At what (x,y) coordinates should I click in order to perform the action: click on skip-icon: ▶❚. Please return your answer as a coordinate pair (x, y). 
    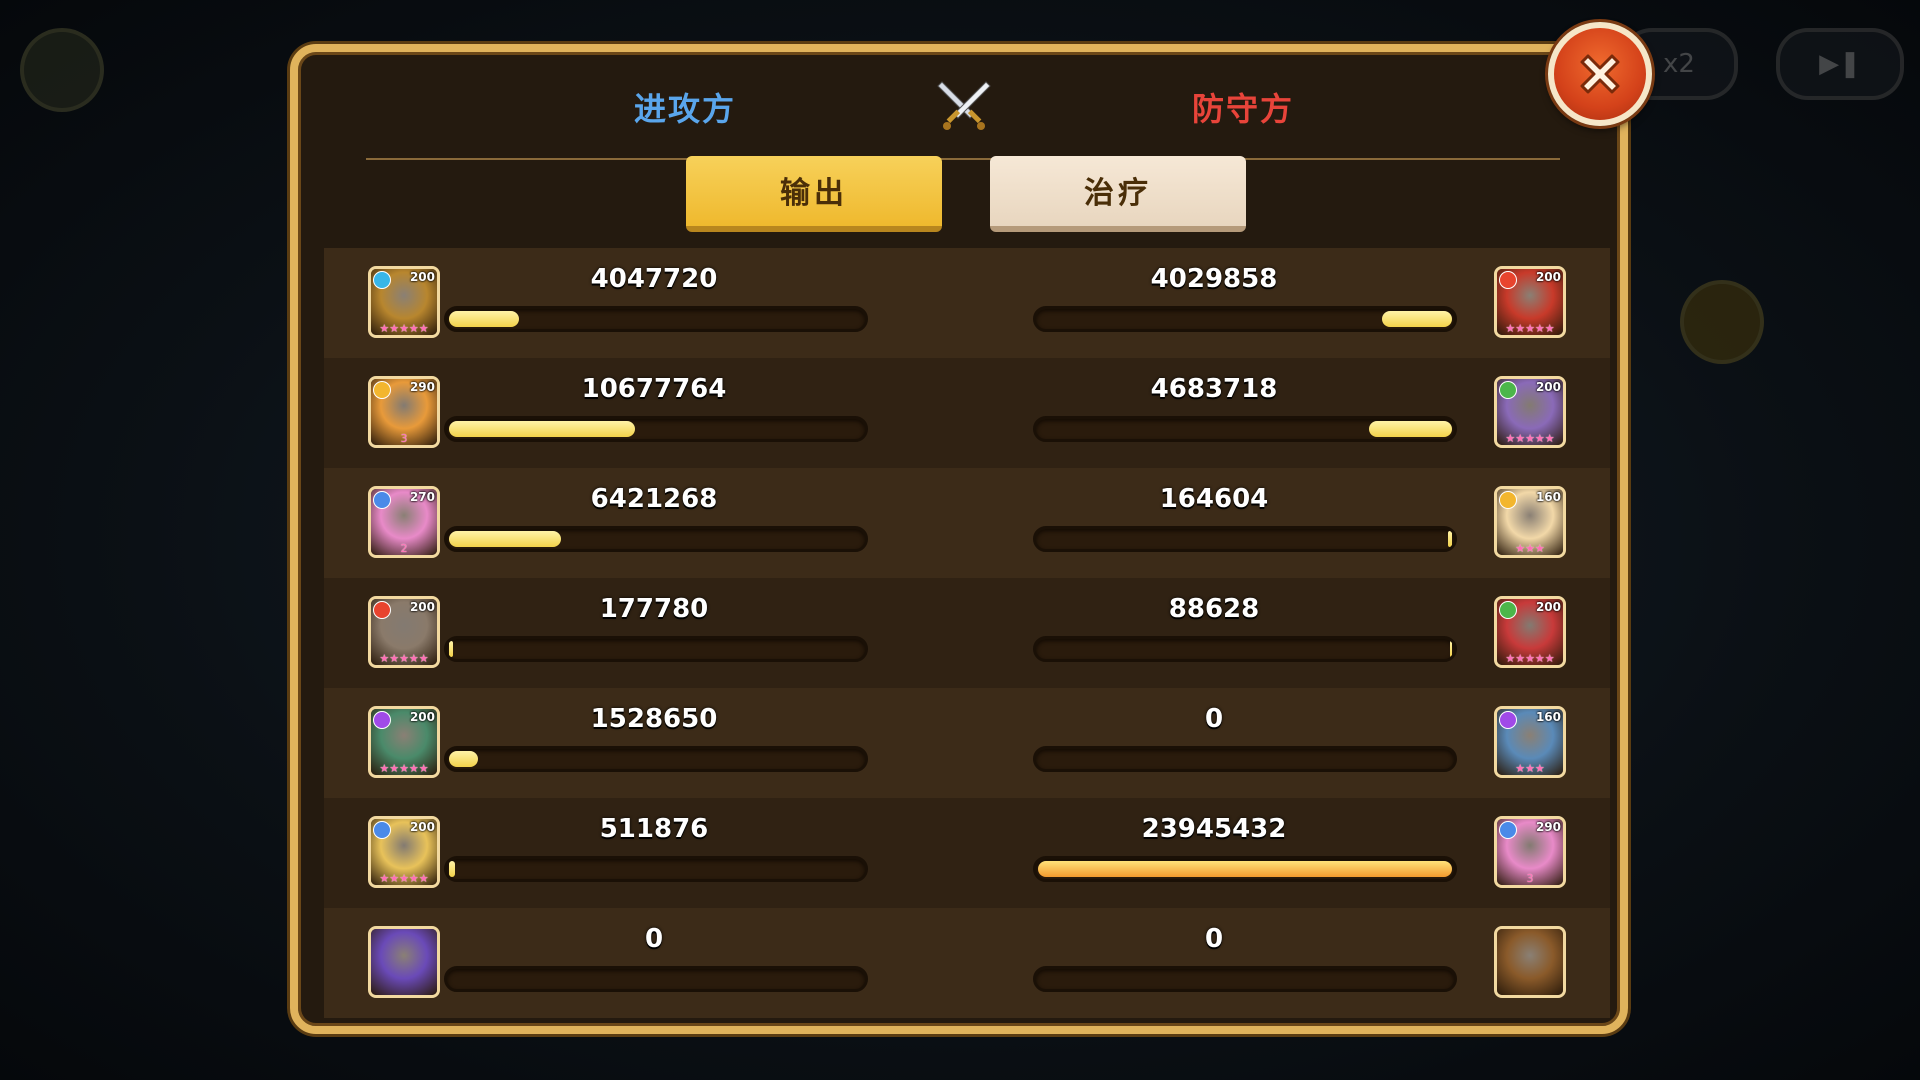
    Looking at the image, I should click on (1840, 64).